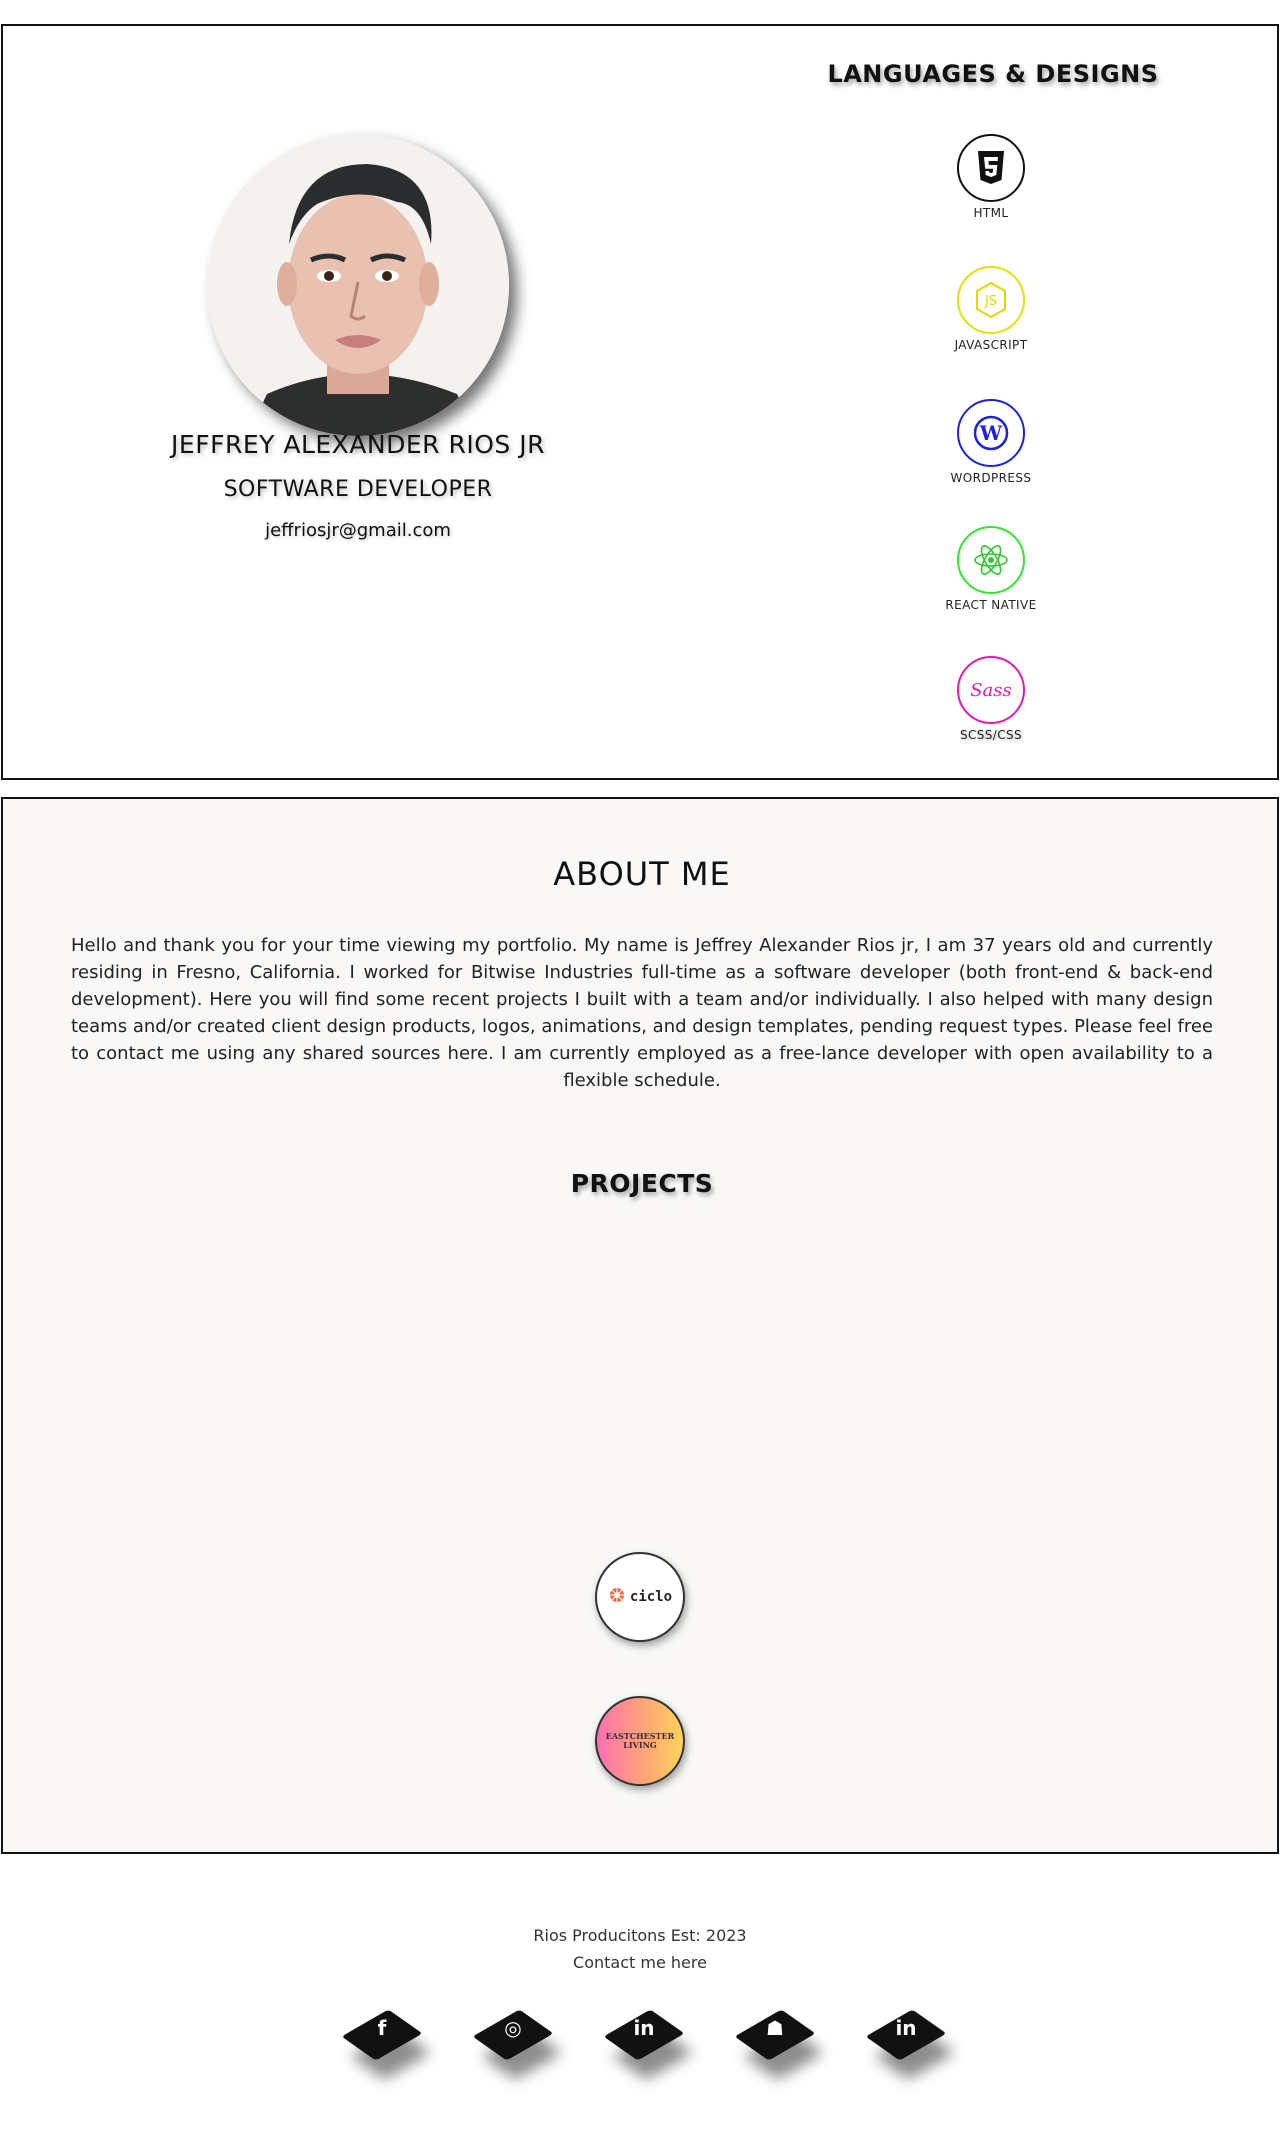 Image resolution: width=1280 pixels, height=2145 pixels. I want to click on skill-label: WORDPRESS, so click(991, 478).